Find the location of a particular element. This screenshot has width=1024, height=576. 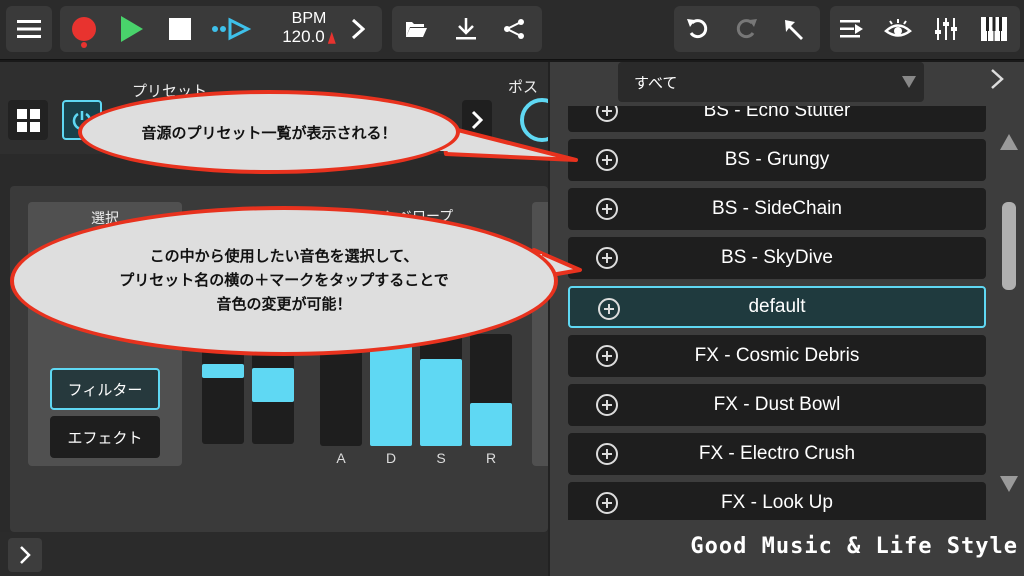

play-button is located at coordinates (132, 29).